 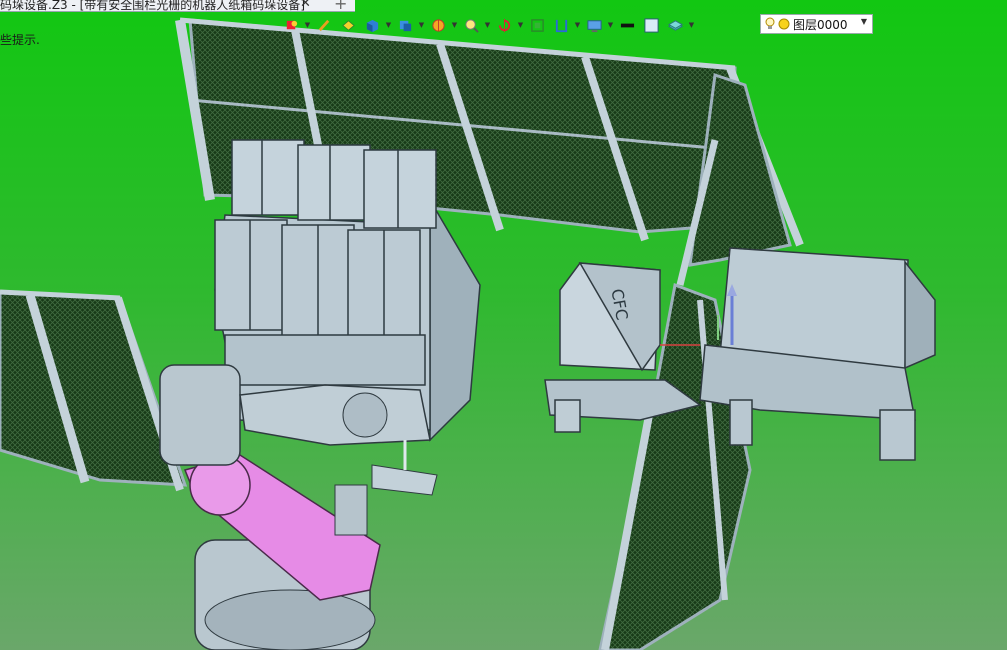 I want to click on layer-name: 图层0000, so click(x=820, y=24).